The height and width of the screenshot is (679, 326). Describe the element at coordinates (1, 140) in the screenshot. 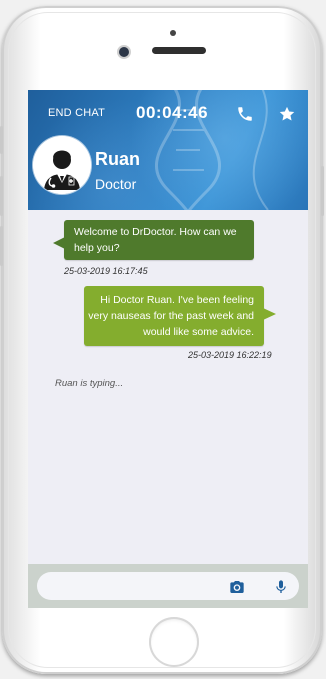

I see `phone-side-button` at that location.